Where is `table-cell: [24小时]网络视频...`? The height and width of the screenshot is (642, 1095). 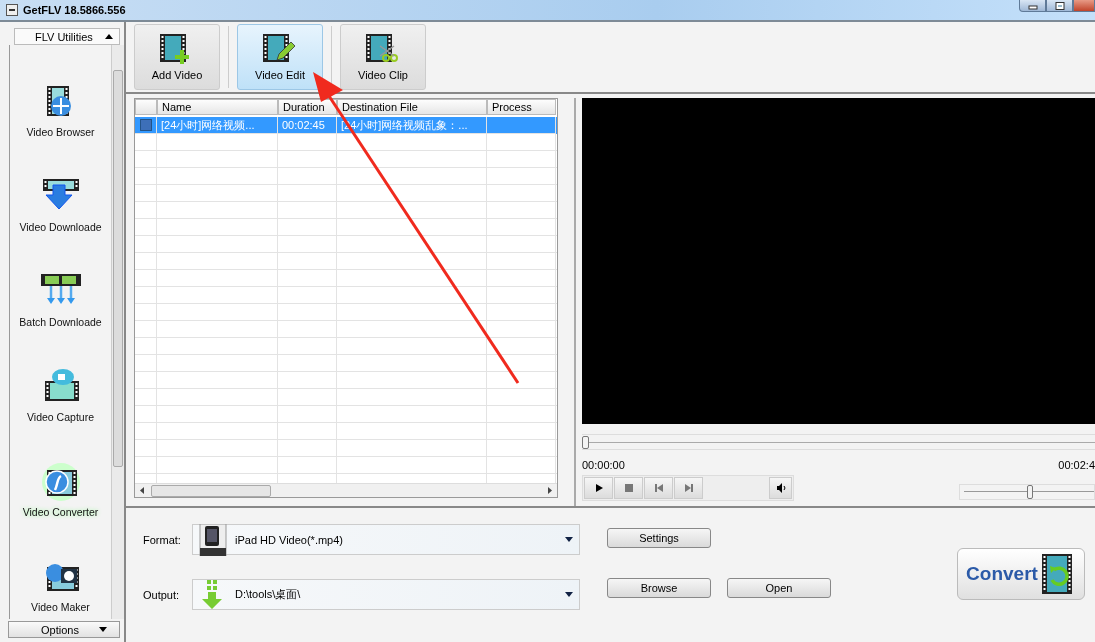
table-cell: [24小时]网络视频... is located at coordinates (217, 125).